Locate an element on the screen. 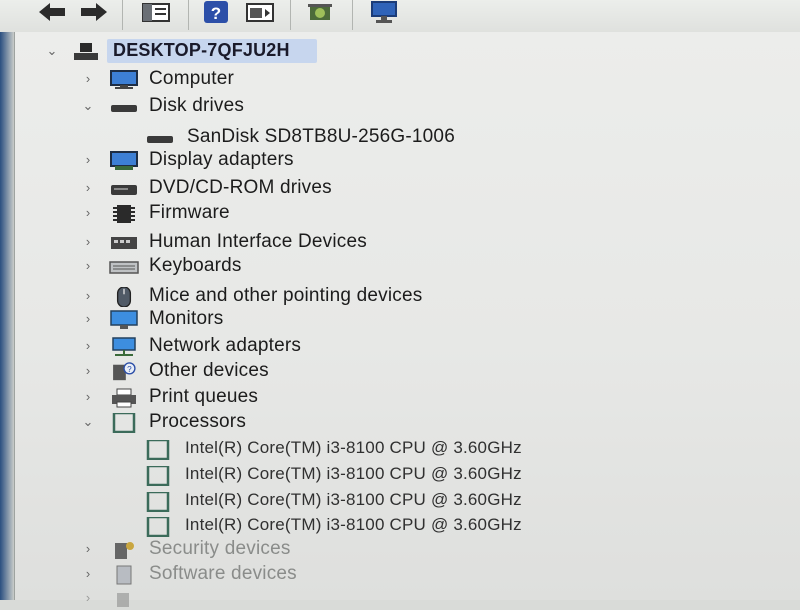 The height and width of the screenshot is (610, 800). forward-button is located at coordinates (94, 13).